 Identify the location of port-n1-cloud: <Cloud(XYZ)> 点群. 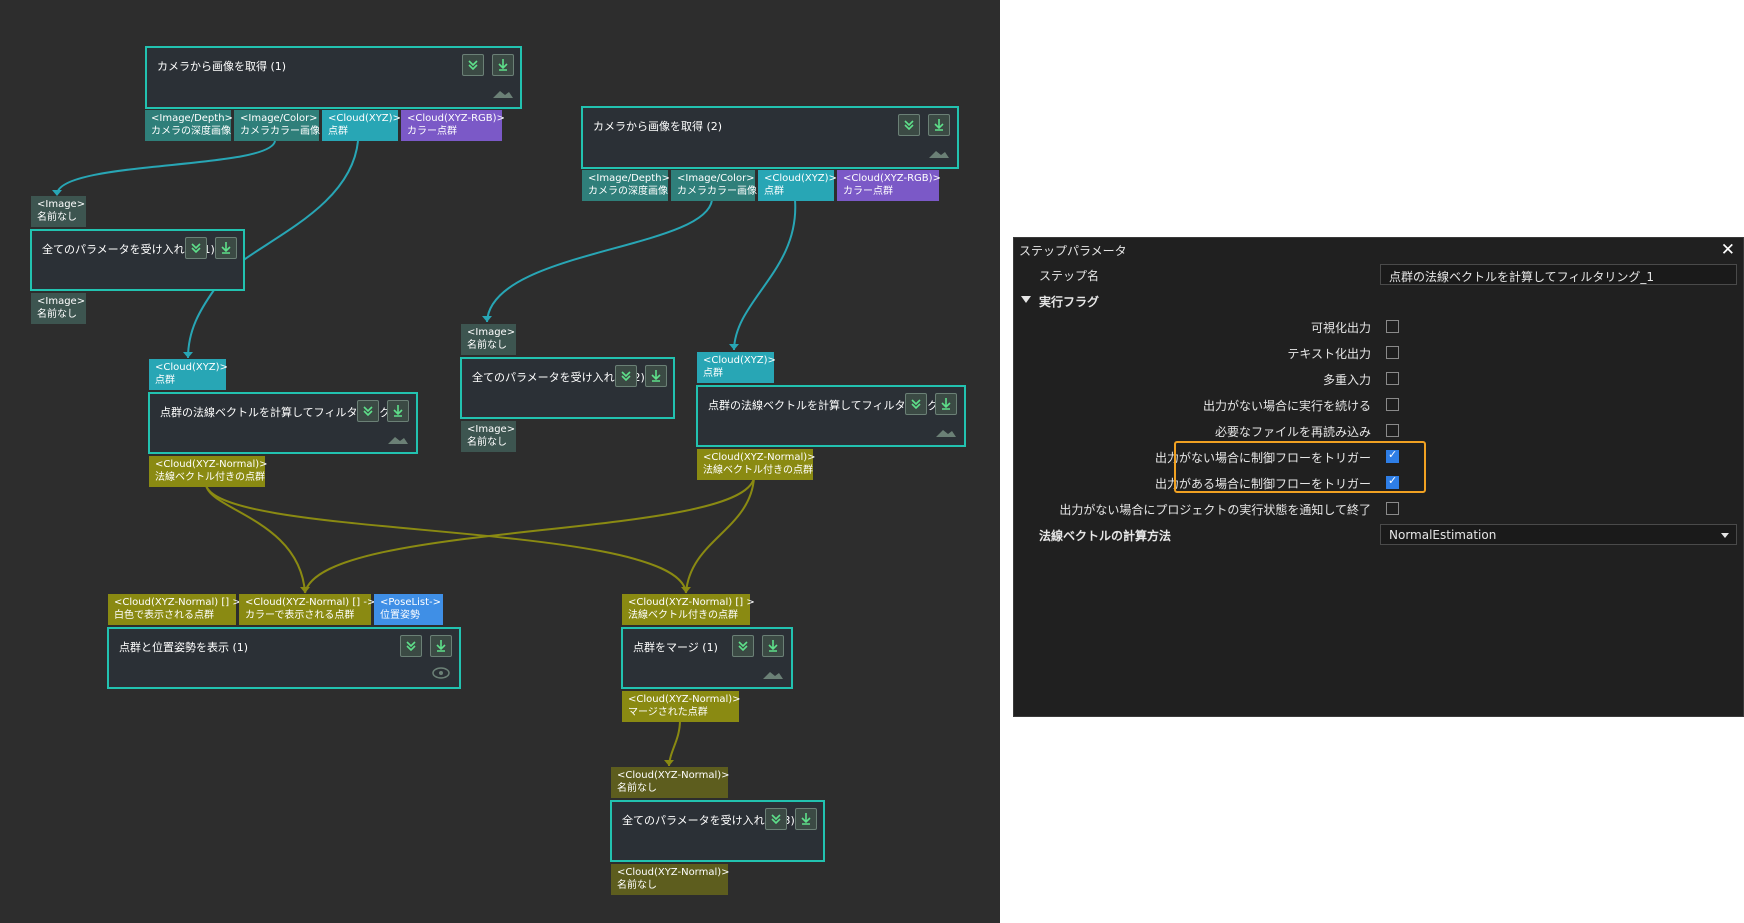
(361, 125).